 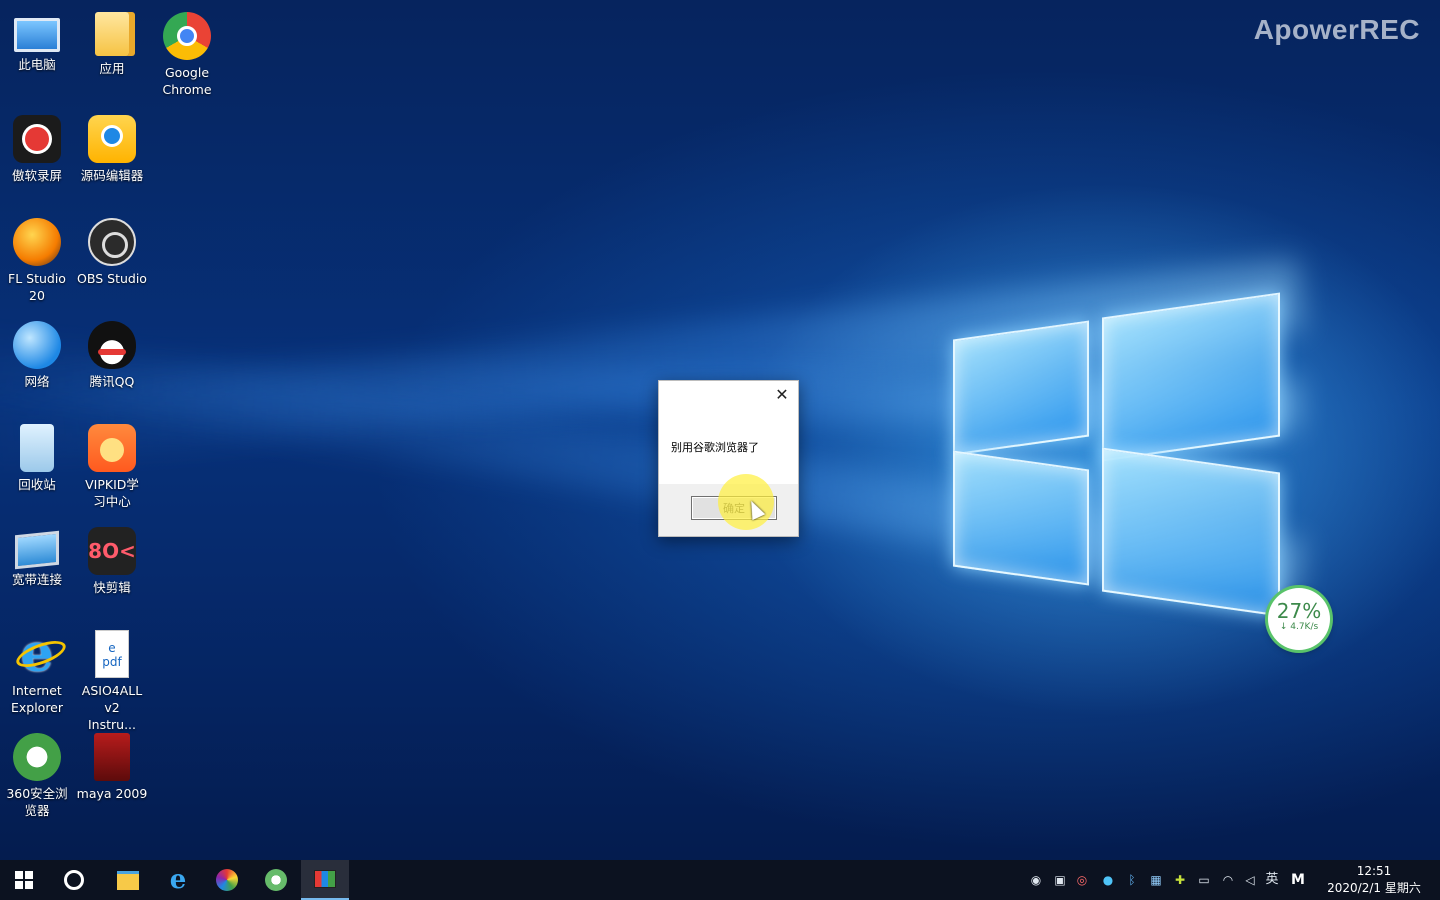 I want to click on desktop-icon-this-pc: 此电脑, so click(x=37, y=38).